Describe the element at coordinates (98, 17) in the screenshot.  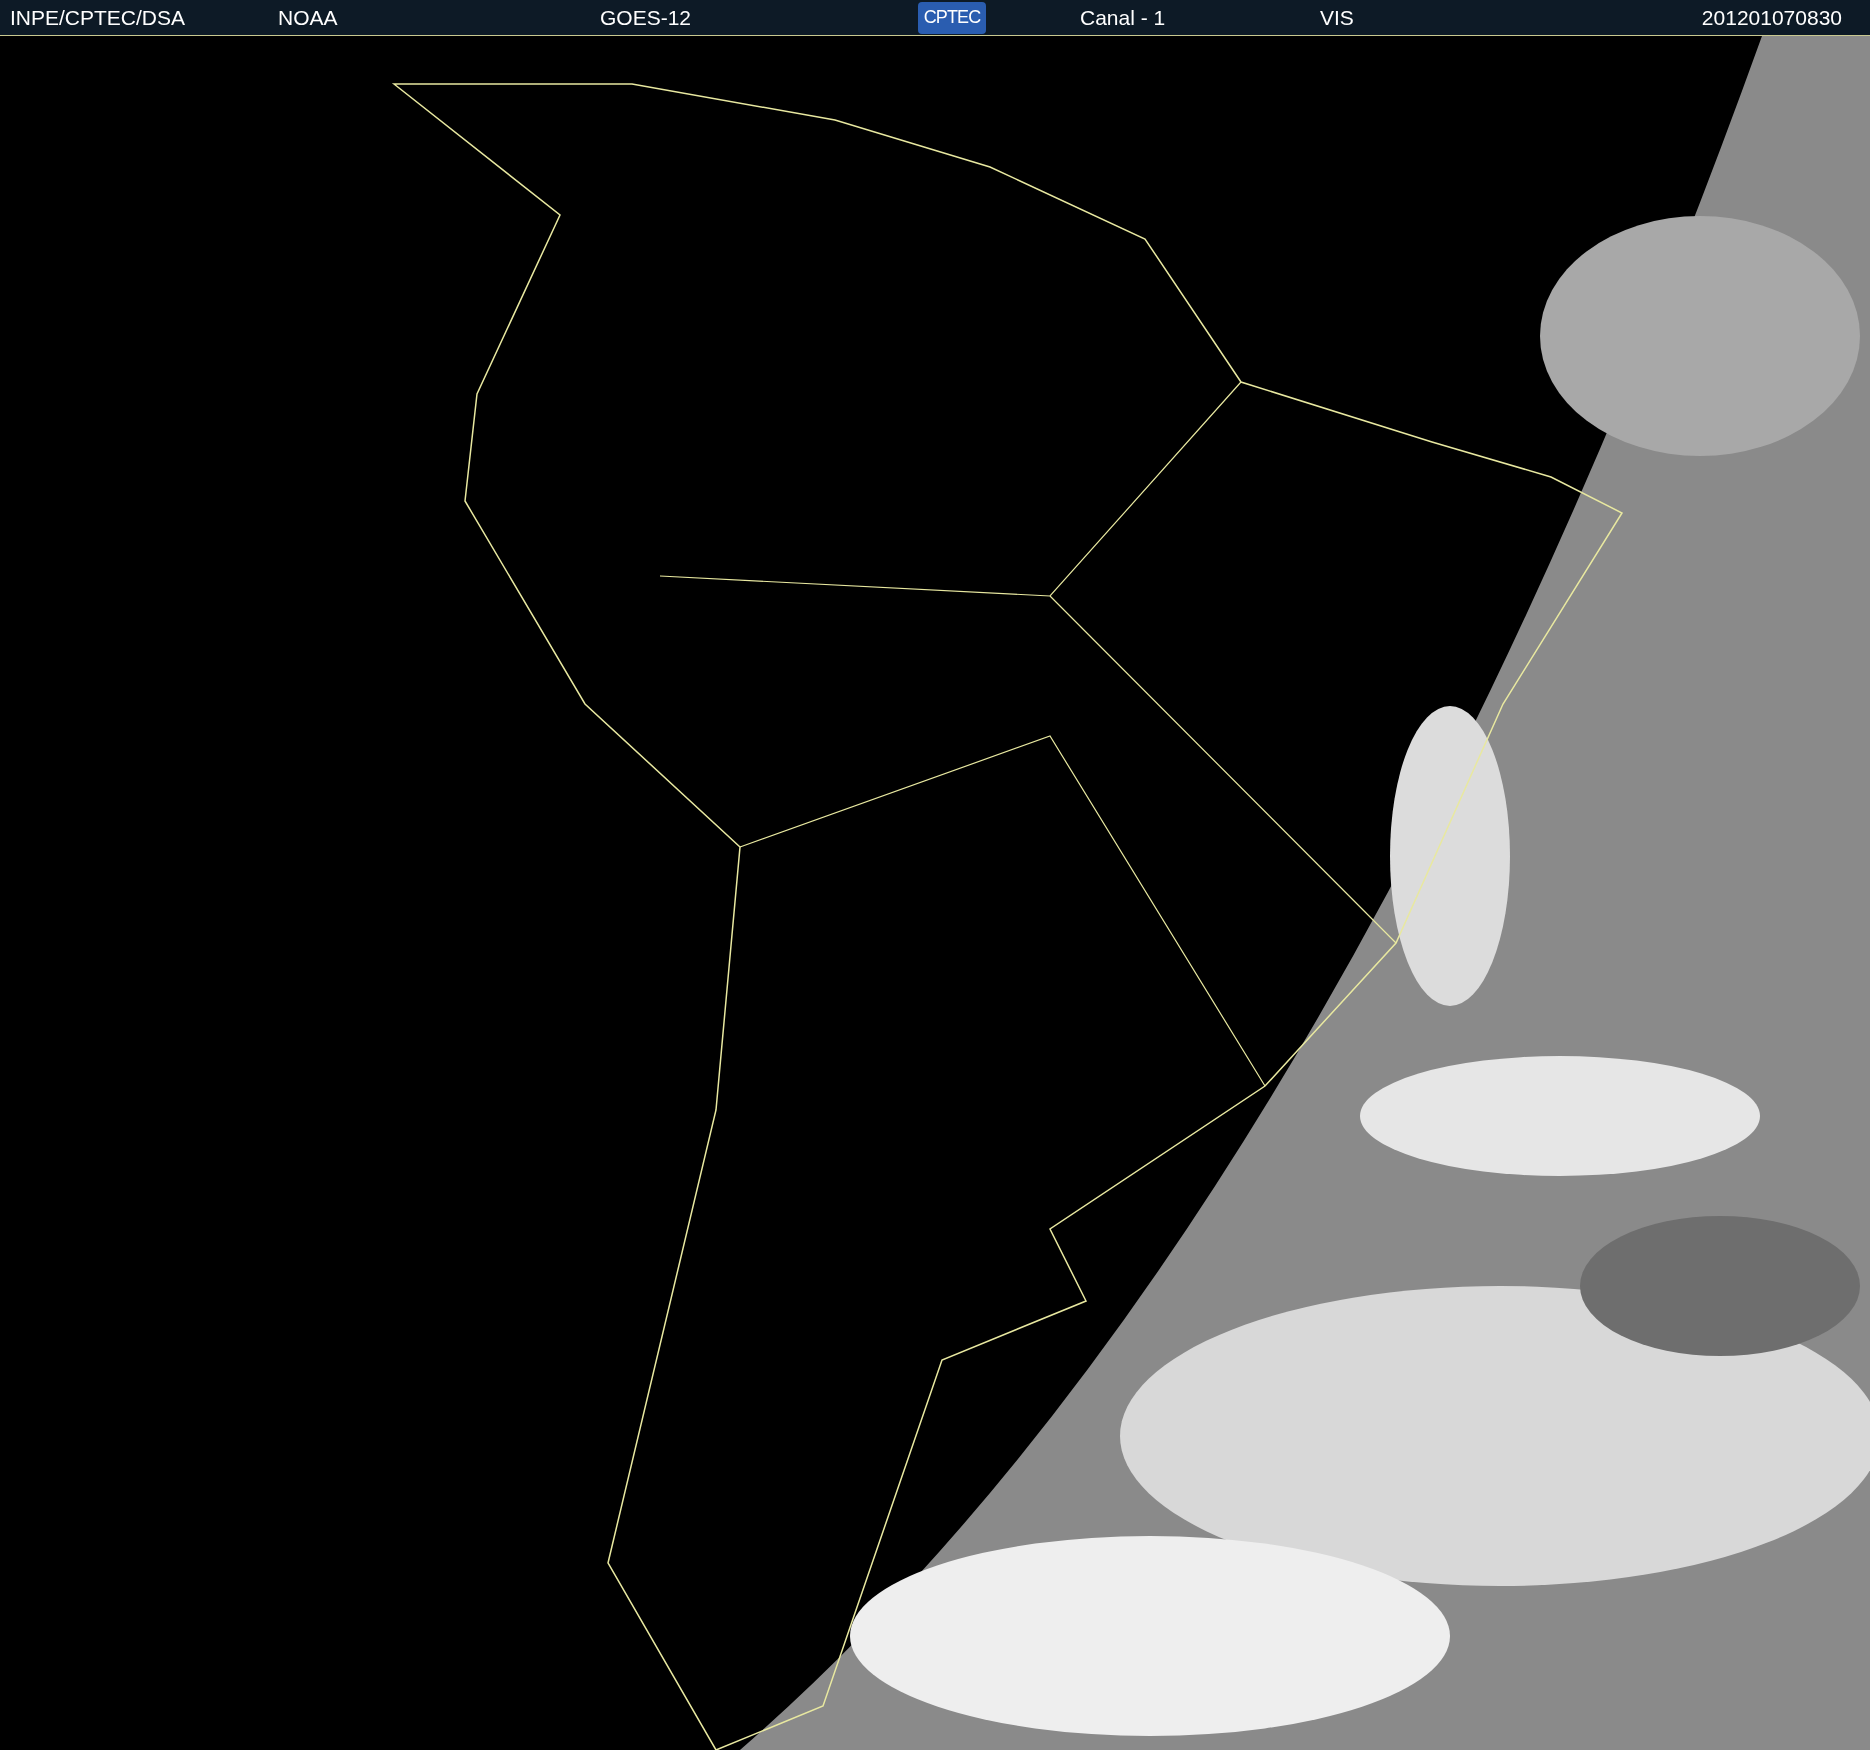
I see `header-label: INPE/CPTEC/DSA` at that location.